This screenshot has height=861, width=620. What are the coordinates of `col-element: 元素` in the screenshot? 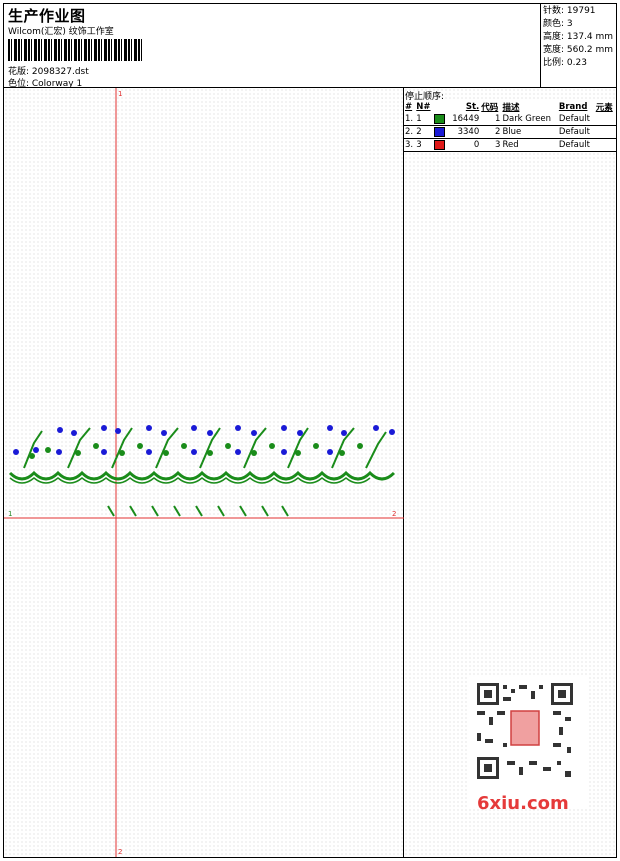 It's located at (604, 108).